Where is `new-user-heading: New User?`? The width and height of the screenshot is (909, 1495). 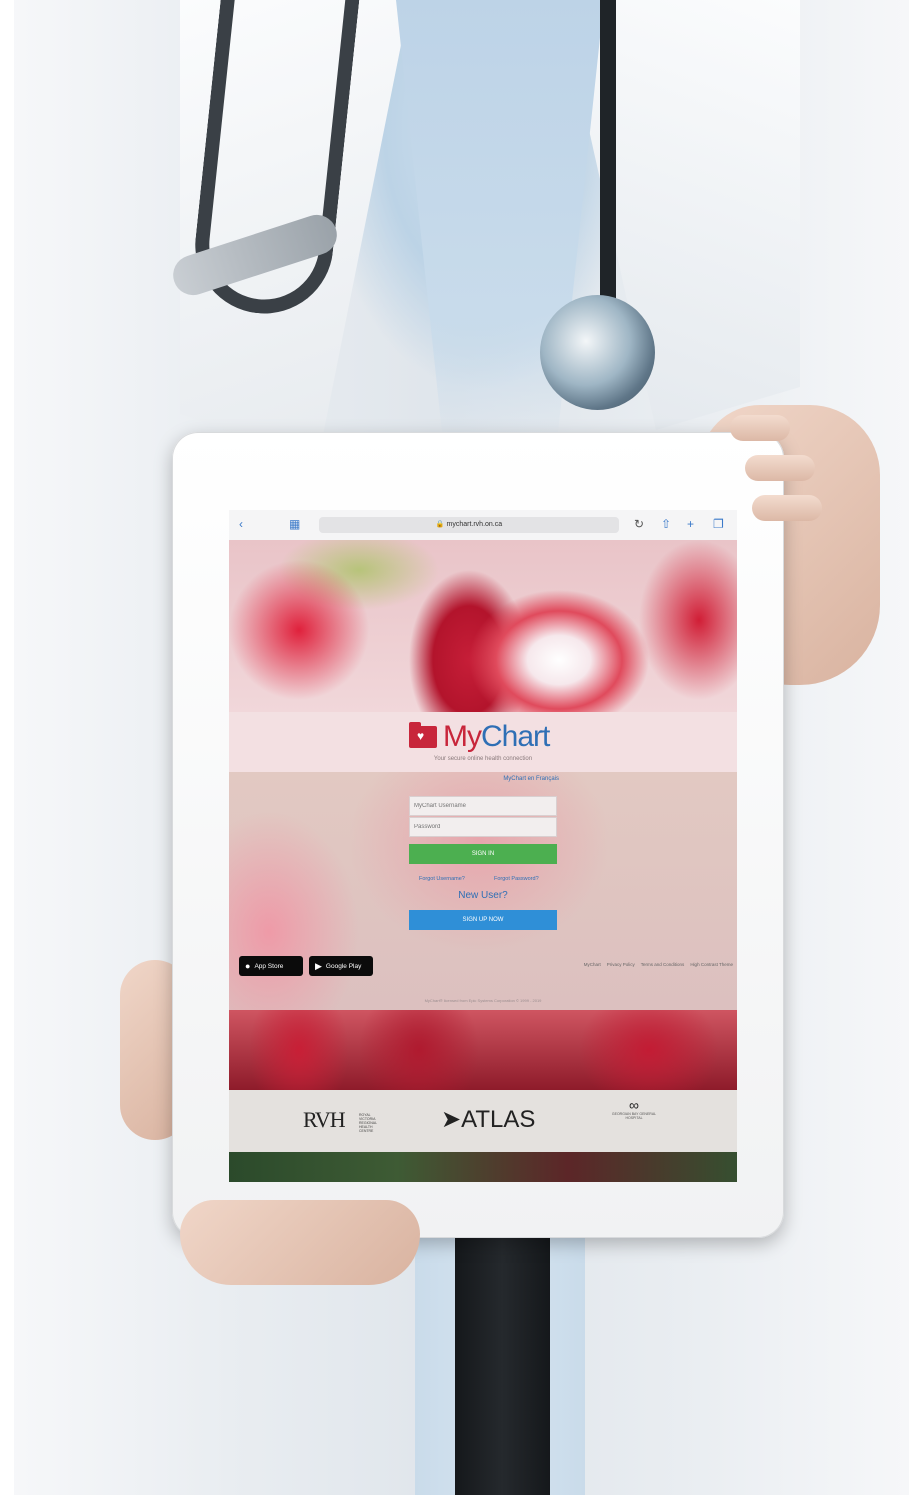
new-user-heading: New User? is located at coordinates (483, 895).